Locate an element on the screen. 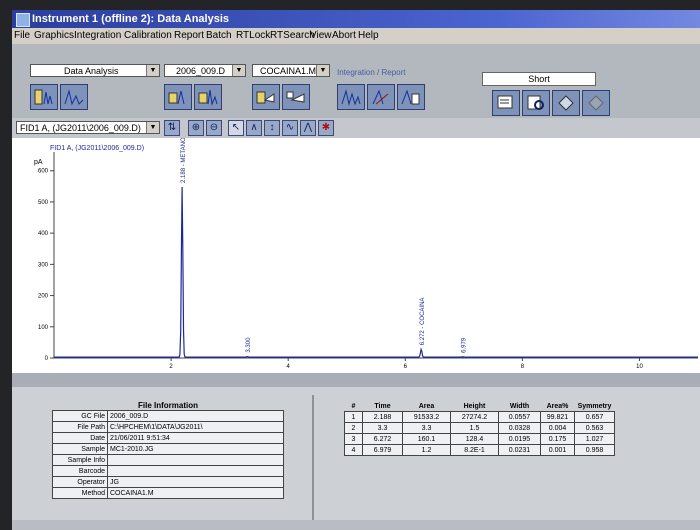 The width and height of the screenshot is (700, 530). table-row: 2 3.3 3.3 1.5 0.0328 0.004 0.563 is located at coordinates (479, 428).